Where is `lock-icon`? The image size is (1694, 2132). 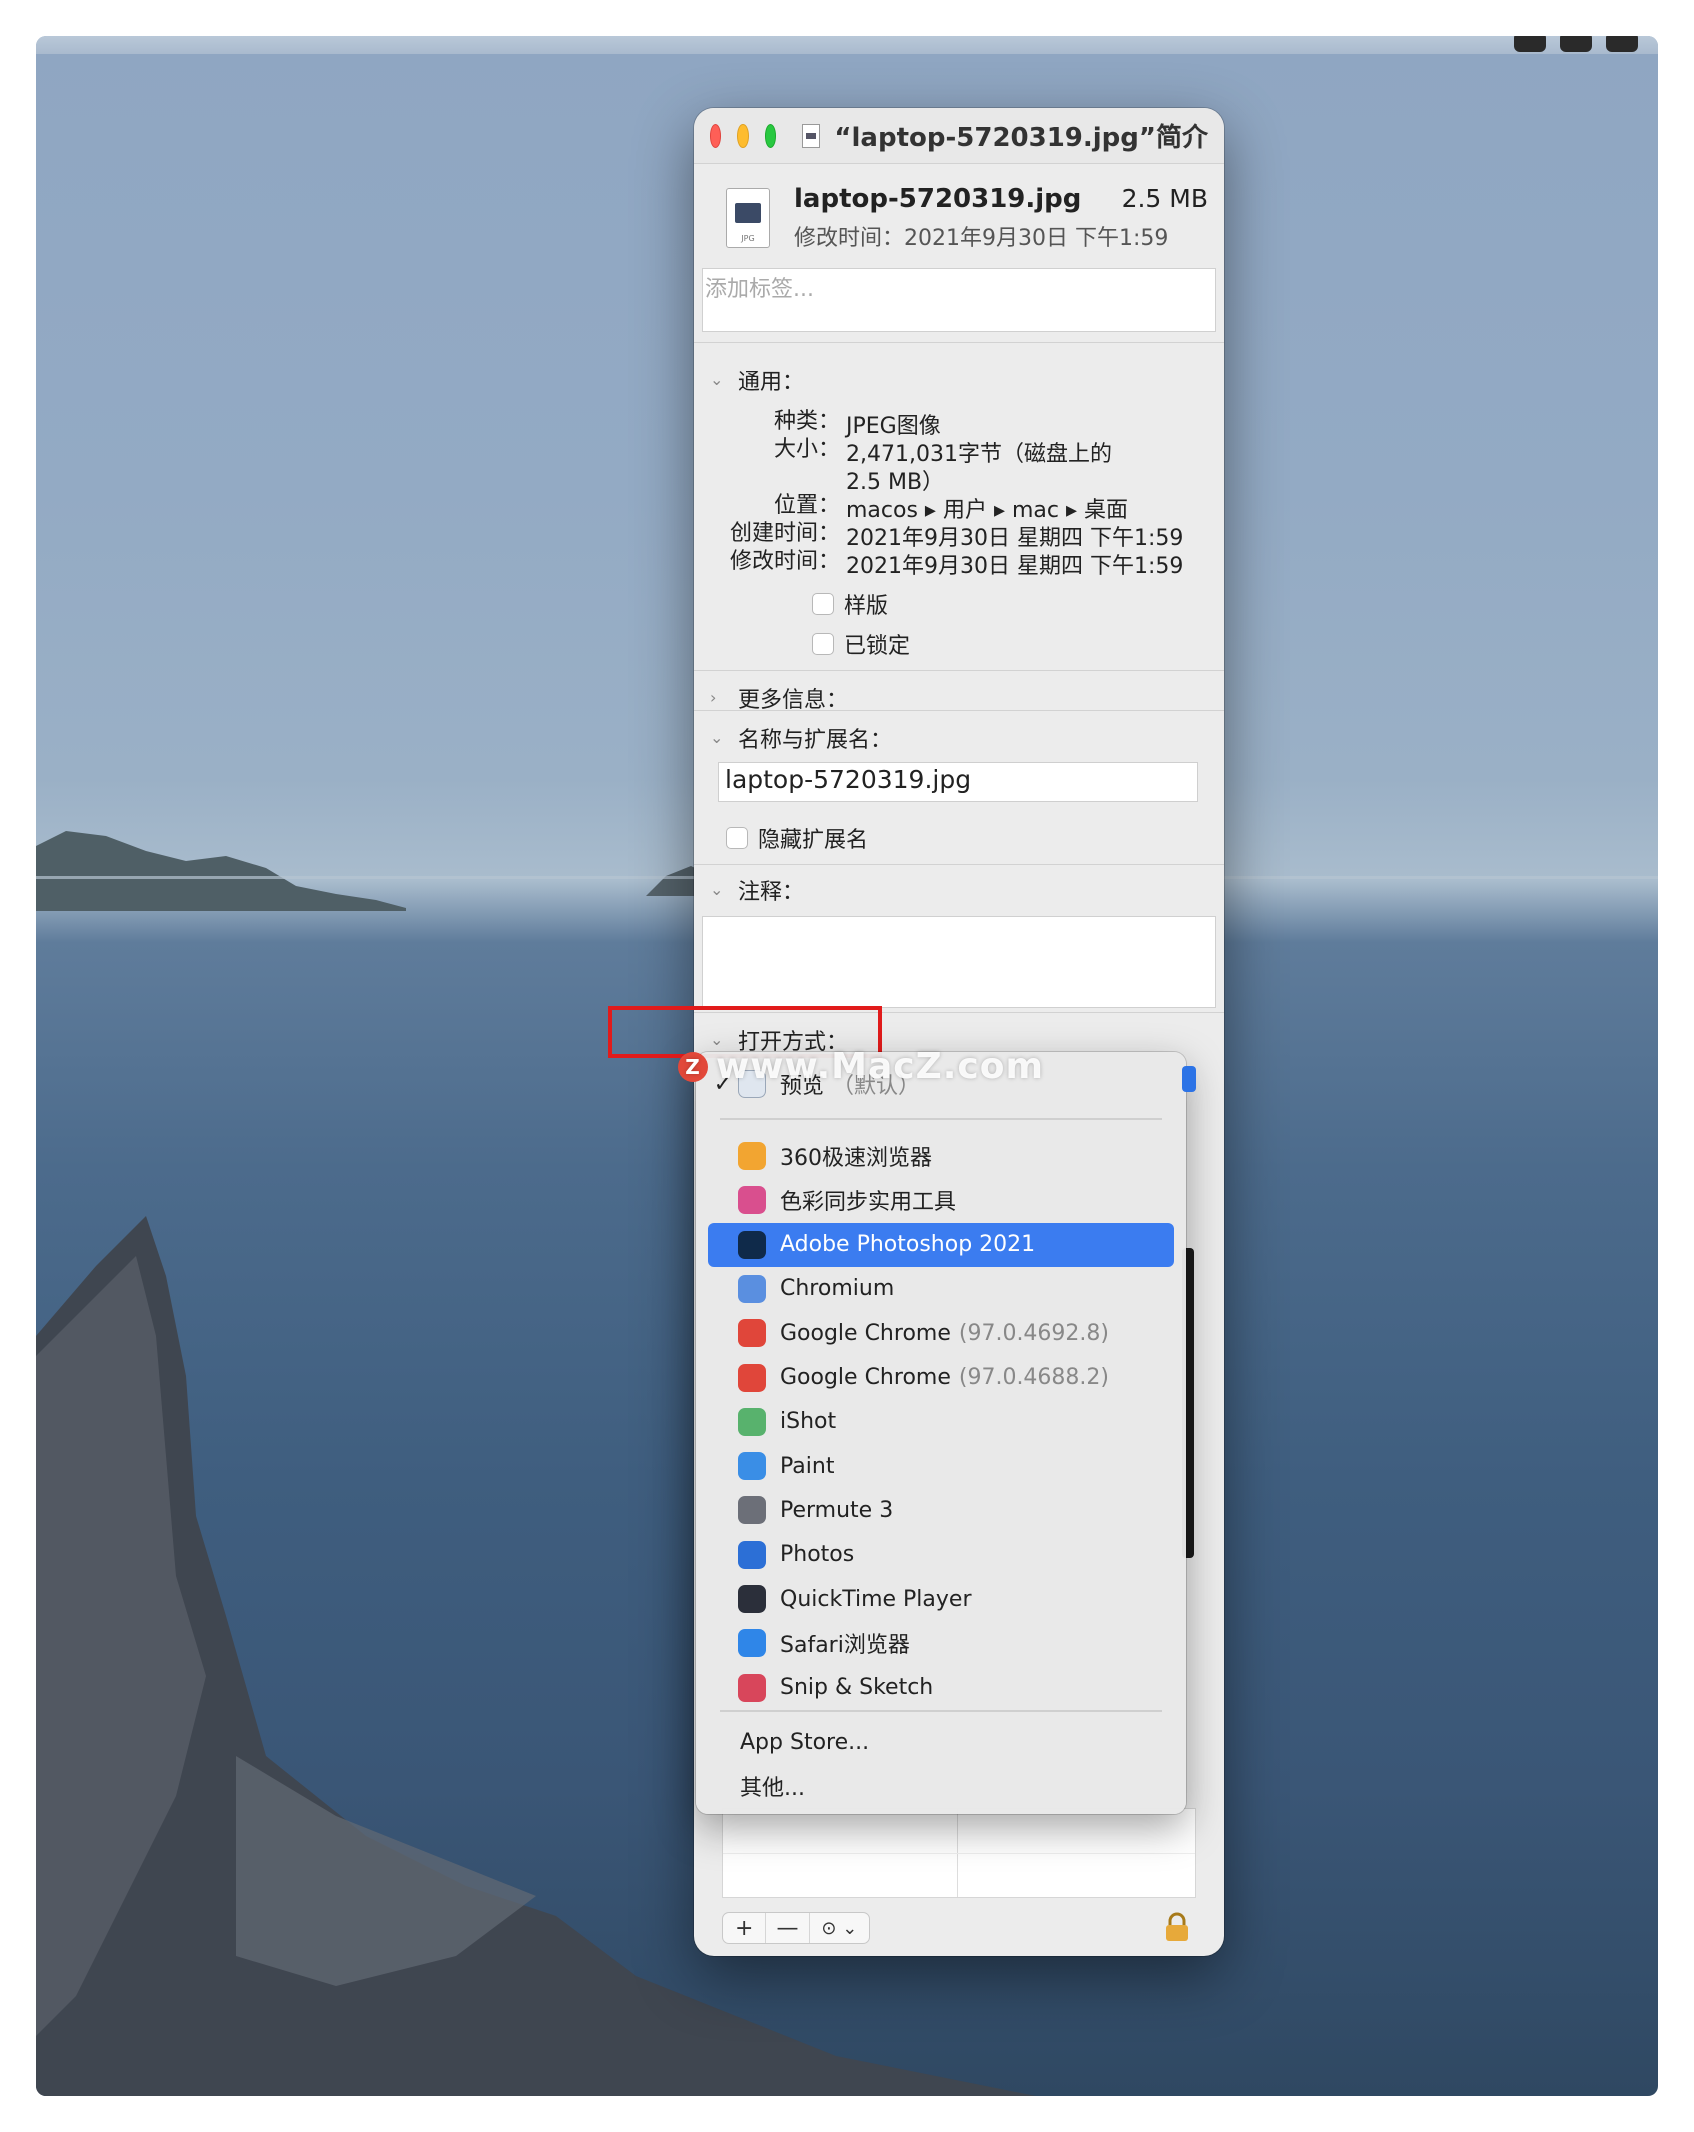 lock-icon is located at coordinates (1177, 1927).